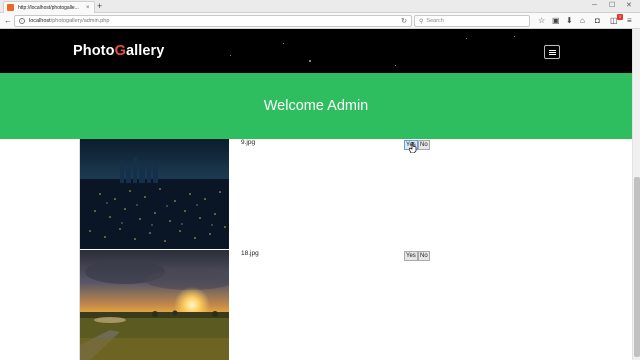 The width and height of the screenshot is (640, 360). I want to click on browser-tab-bar: http://localhost/photogalle... × + ─ ☐ ✕, so click(320, 6).